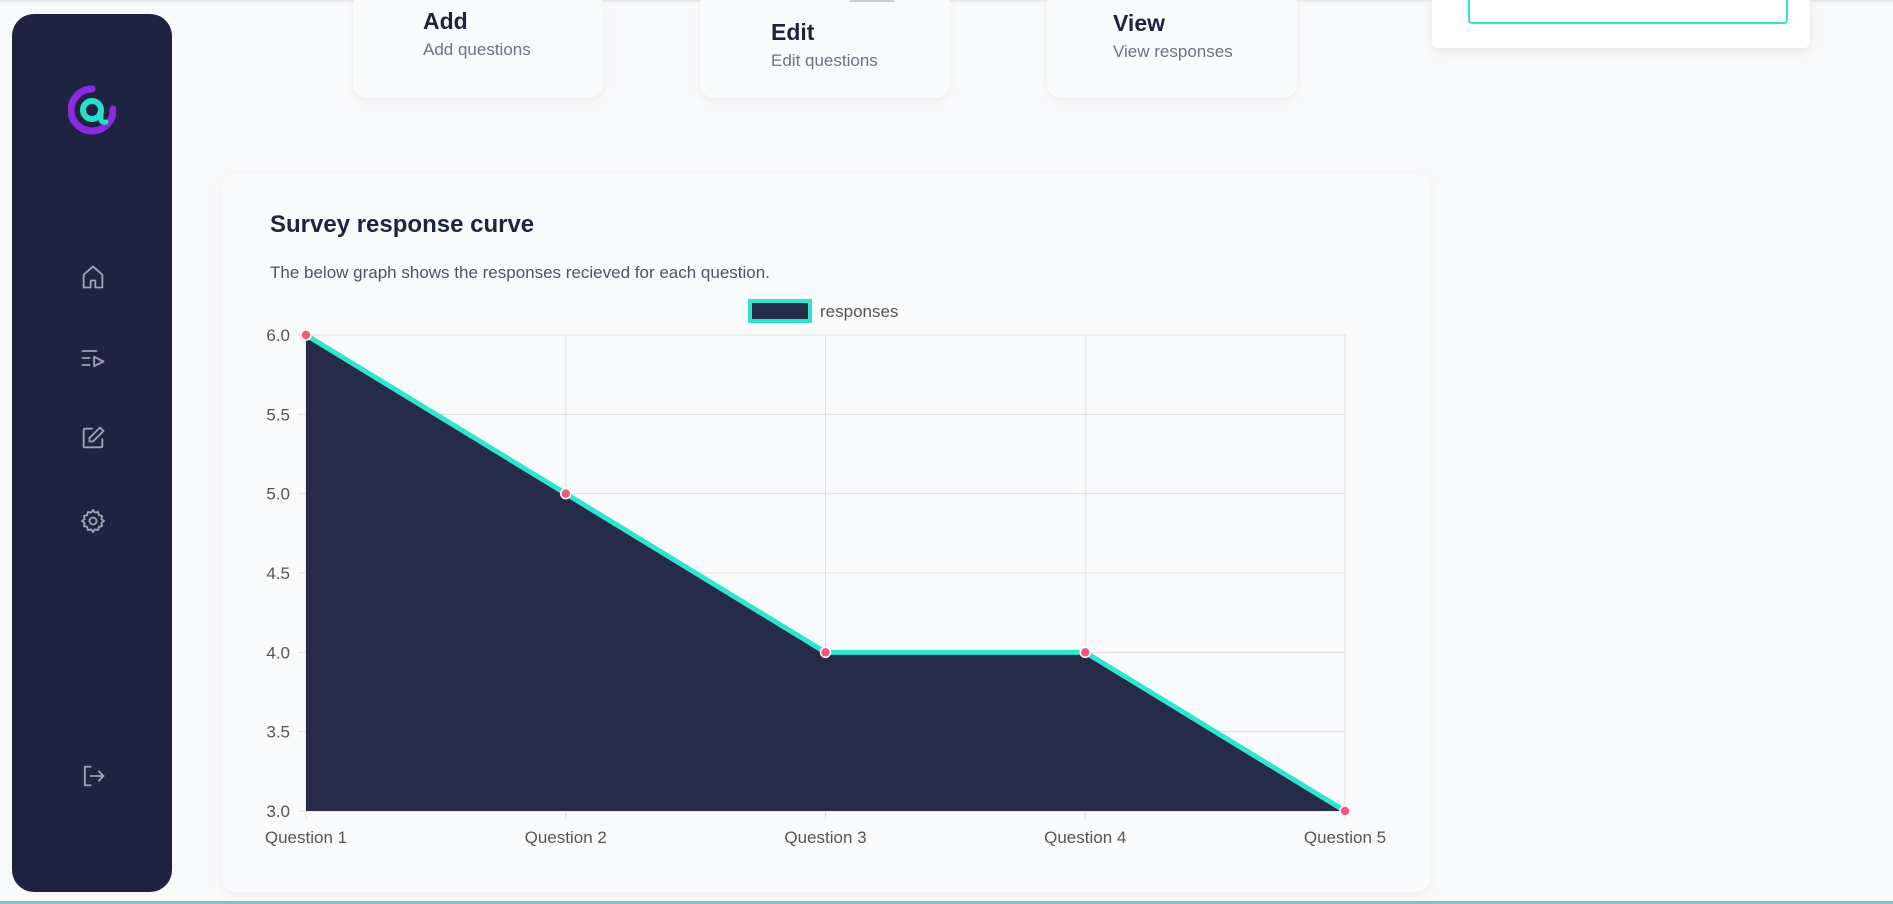  What do you see at coordinates (859, 311) in the screenshot?
I see `legend-label: responses` at bounding box center [859, 311].